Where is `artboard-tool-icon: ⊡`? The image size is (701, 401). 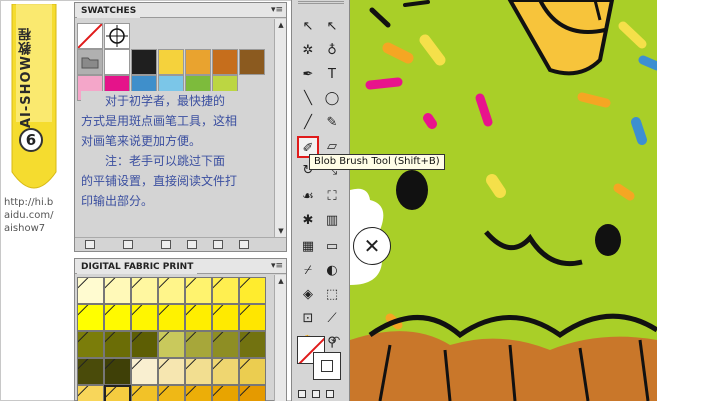 artboard-tool-icon: ⊡ is located at coordinates (308, 319).